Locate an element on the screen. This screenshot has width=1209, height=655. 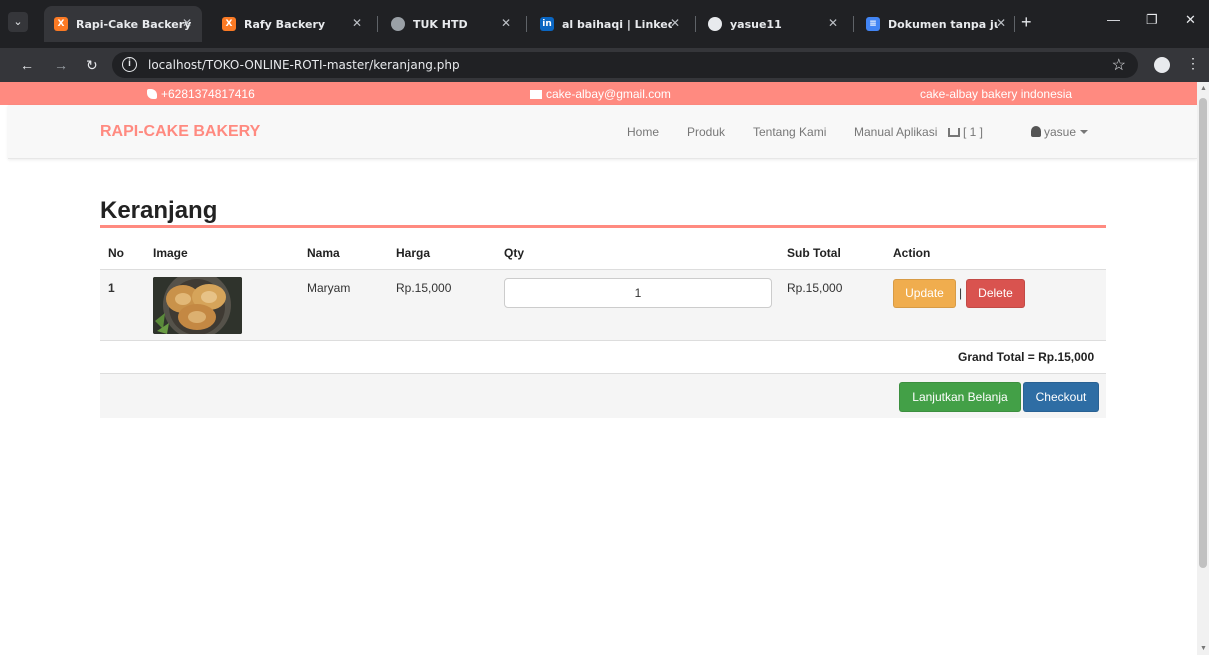
page-scrollbar: ▲ ▼ is located at coordinates (1203, 368).